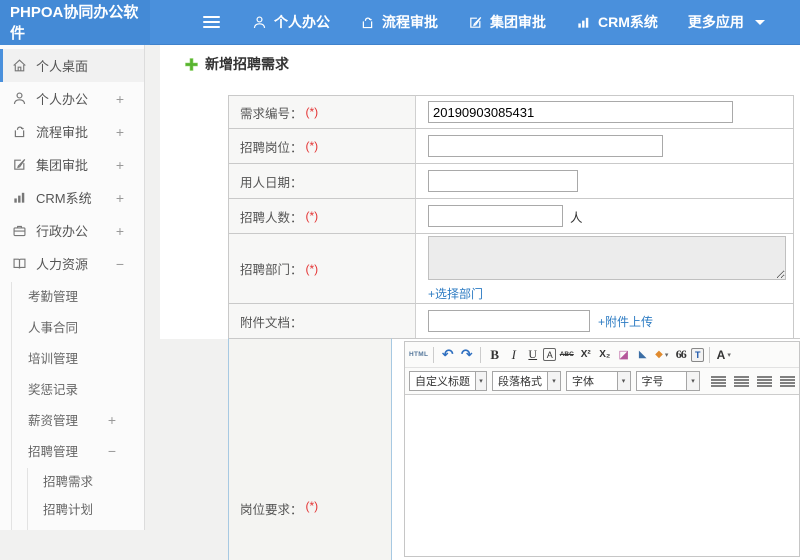 The width and height of the screenshot is (800, 560). Describe the element at coordinates (62, 529) in the screenshot. I see `sidebar-item-label: 人才库` at that location.